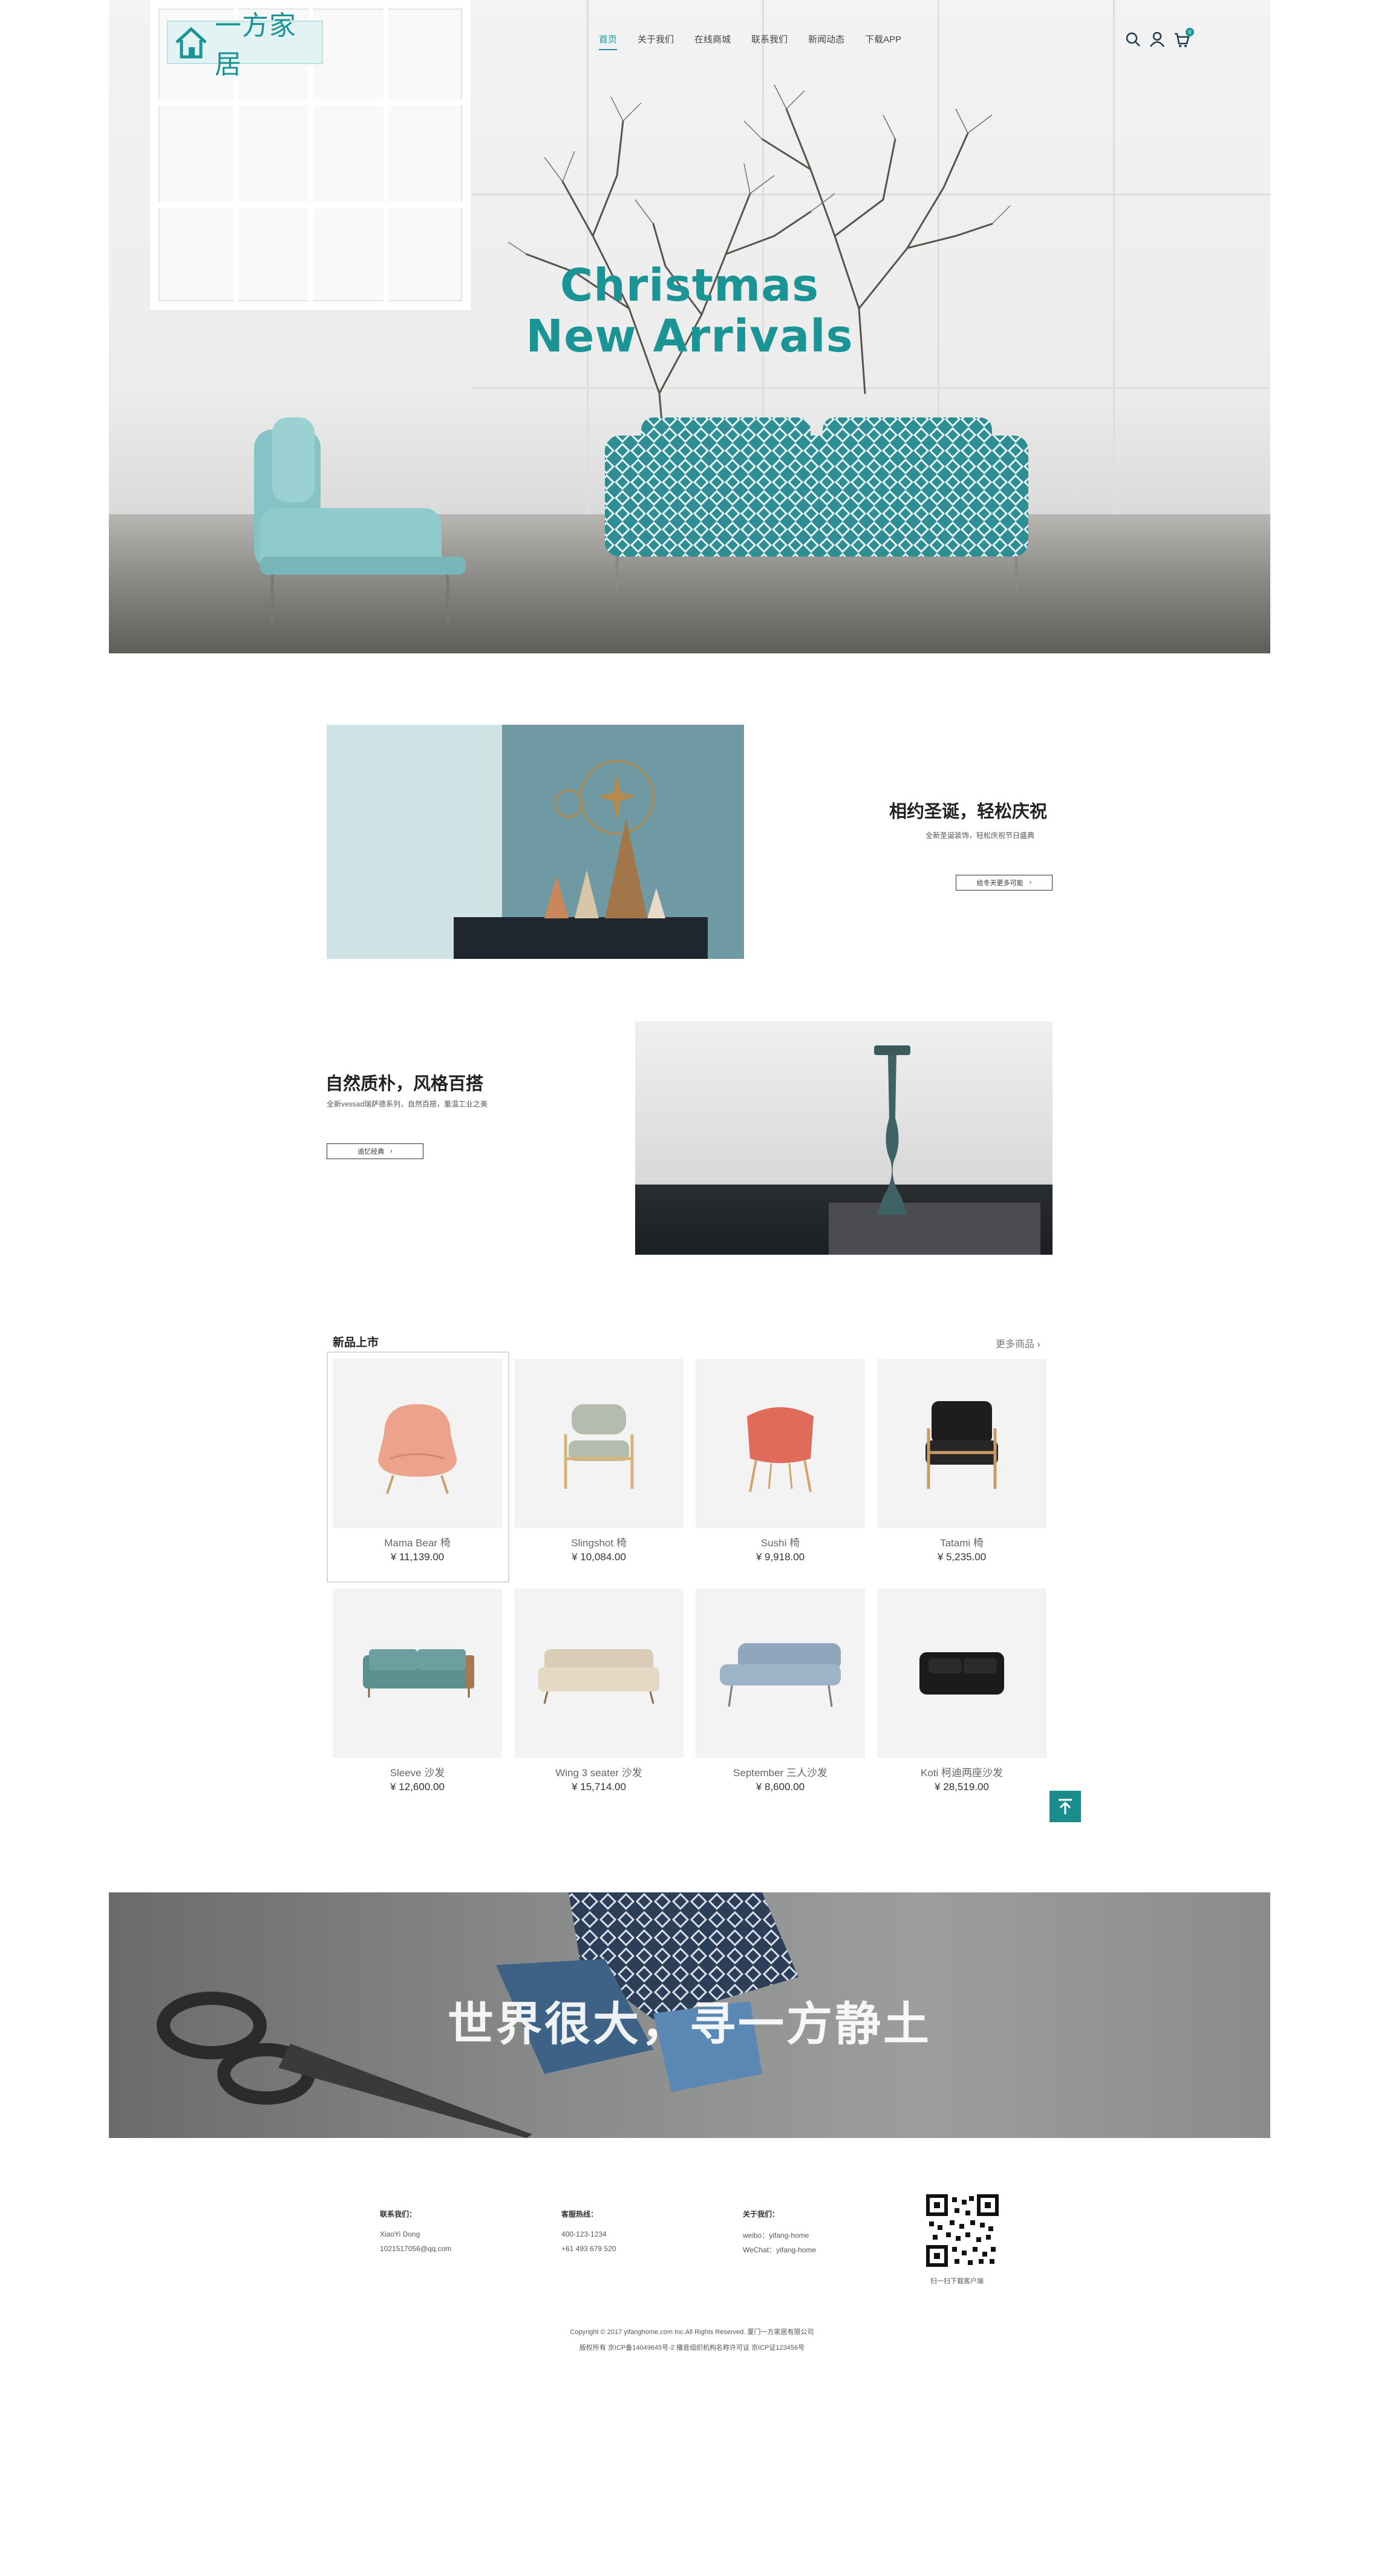  I want to click on nav-item-home: 首页, so click(608, 41).